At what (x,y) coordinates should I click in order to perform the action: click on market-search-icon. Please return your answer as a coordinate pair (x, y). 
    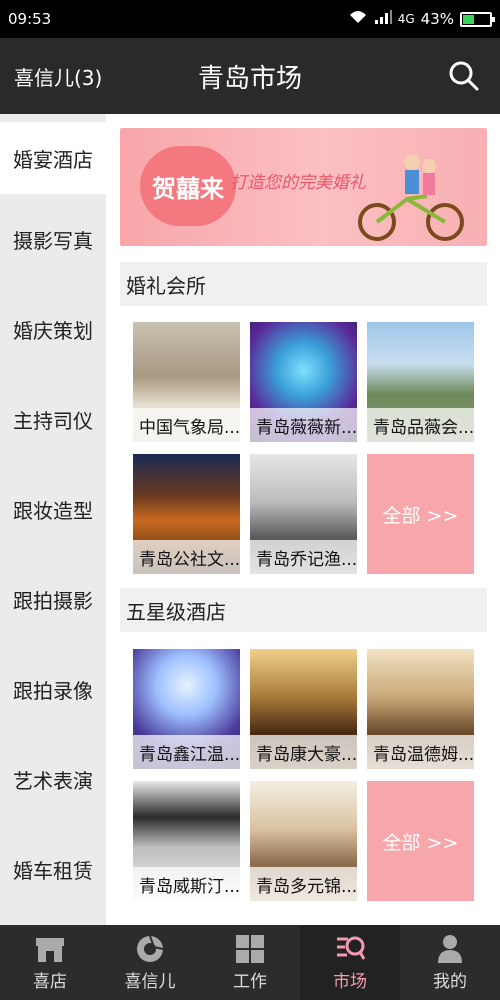
    Looking at the image, I should click on (351, 948).